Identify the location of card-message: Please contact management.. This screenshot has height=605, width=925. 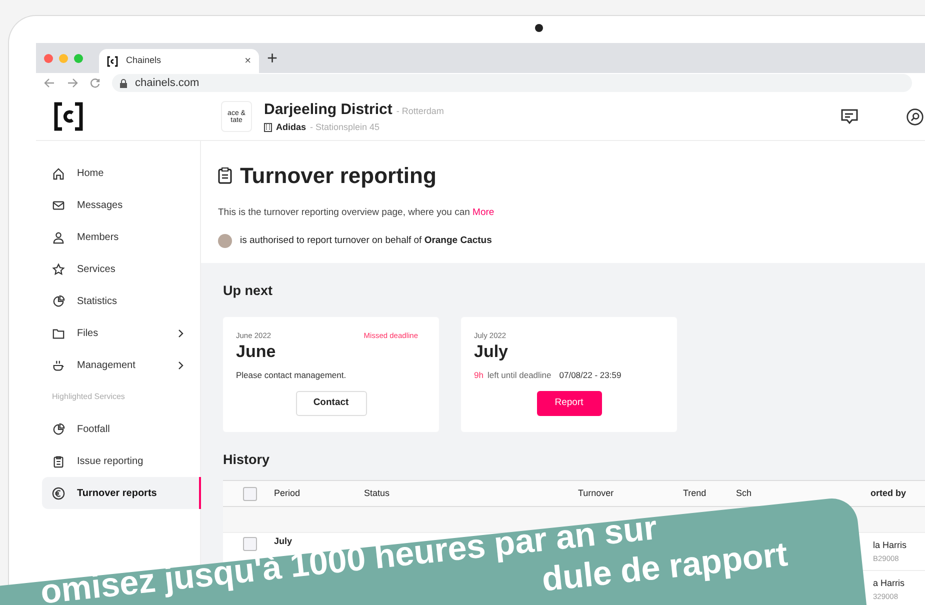
(291, 375).